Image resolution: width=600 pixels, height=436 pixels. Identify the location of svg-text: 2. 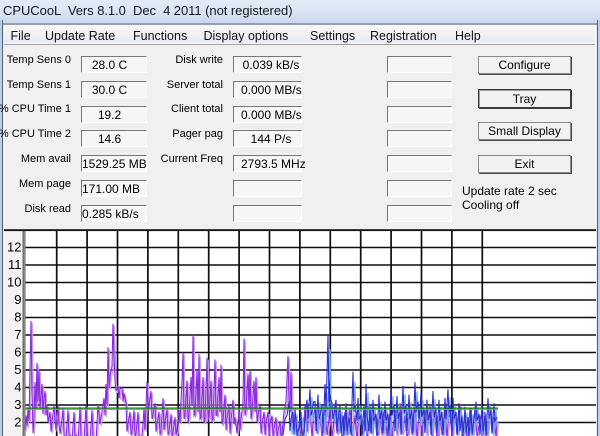
(17, 421).